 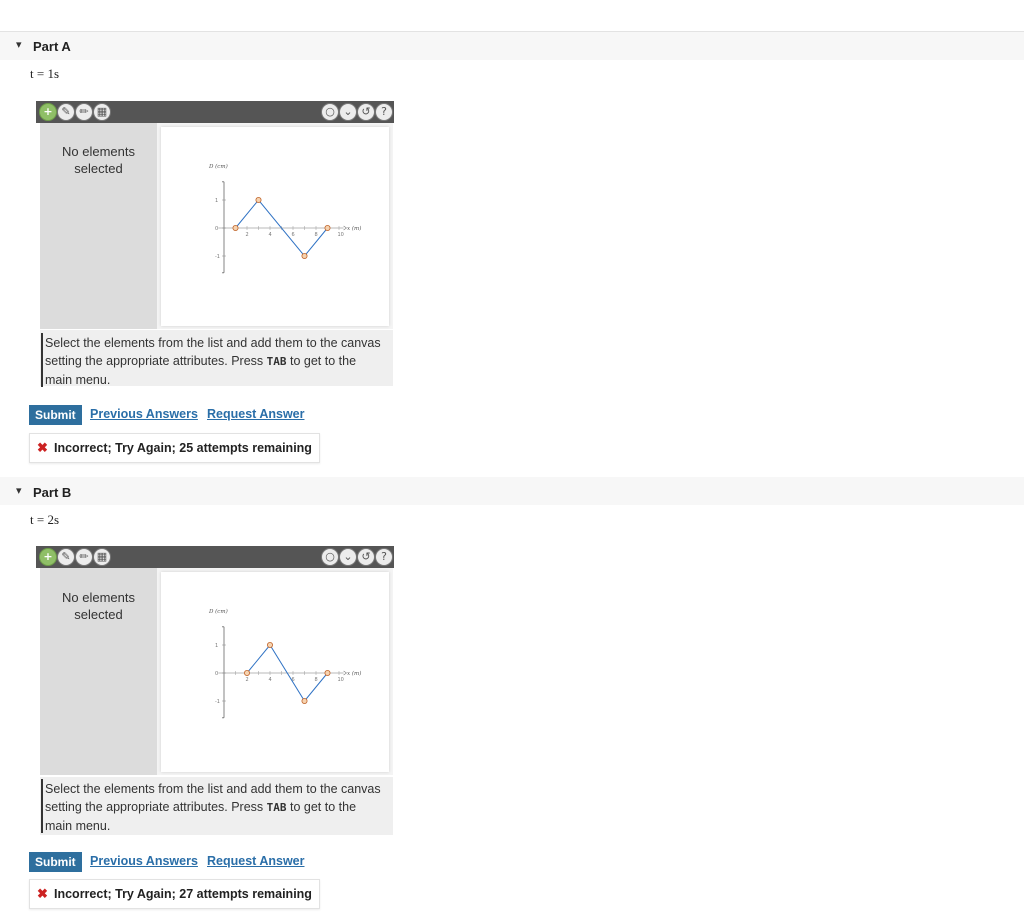 I want to click on part-a-request-answer-link: Request Answer, so click(x=255, y=414).